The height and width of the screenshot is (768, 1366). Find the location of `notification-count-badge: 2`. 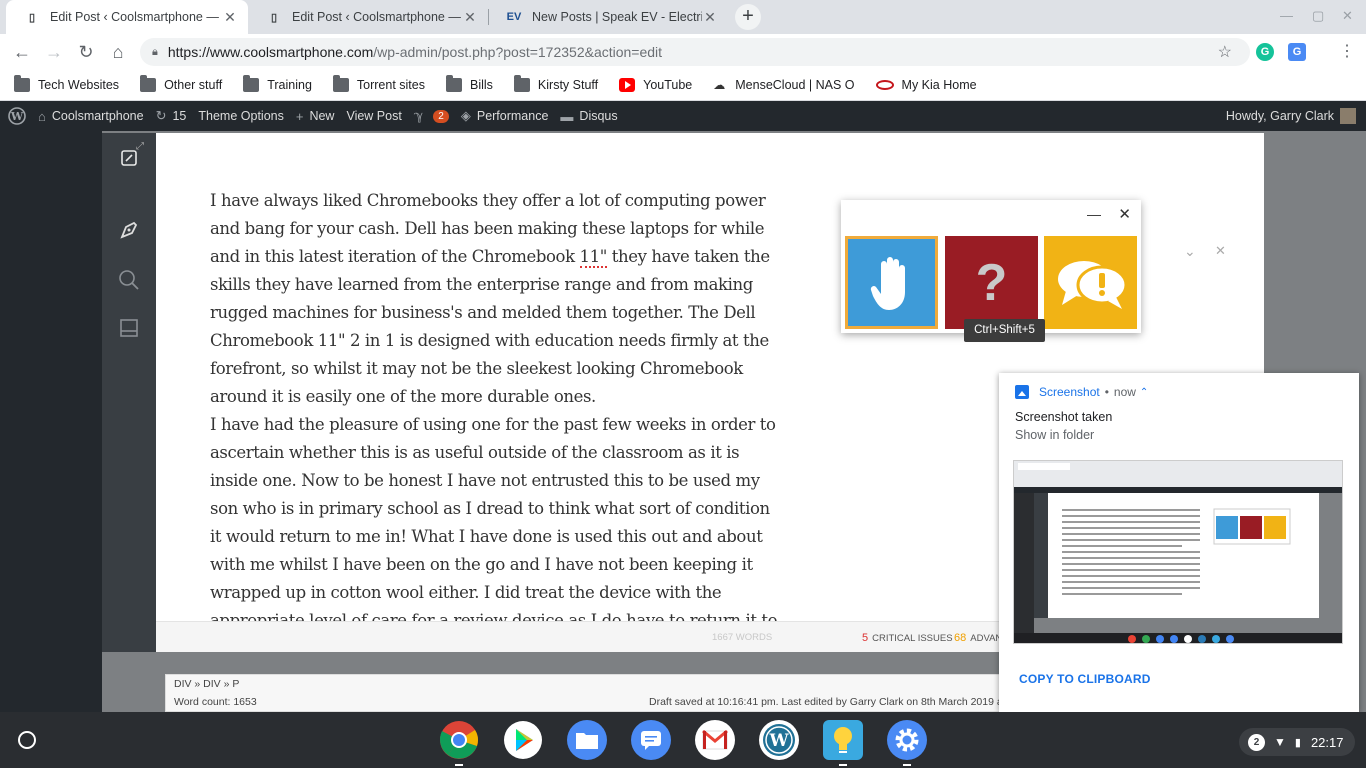

notification-count-badge: 2 is located at coordinates (1256, 742).